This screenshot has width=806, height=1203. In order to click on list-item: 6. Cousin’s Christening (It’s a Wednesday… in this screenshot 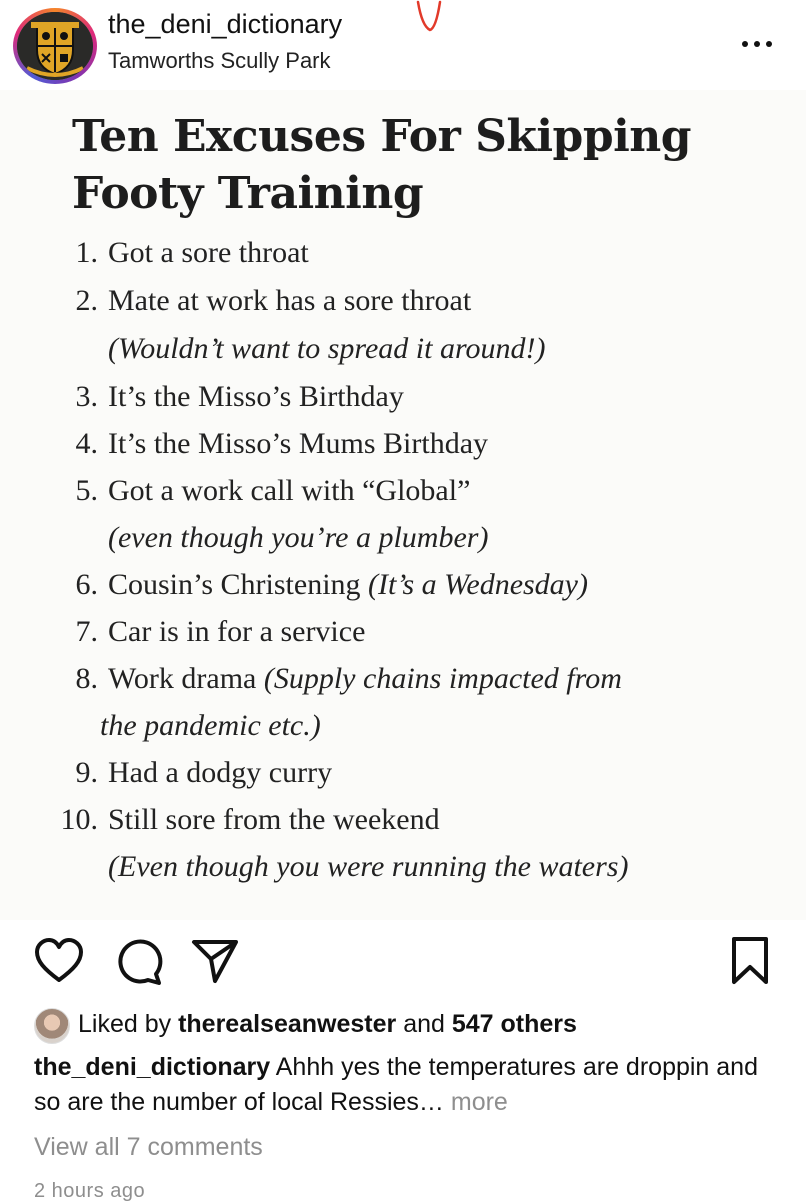, I will do `click(332, 584)`.